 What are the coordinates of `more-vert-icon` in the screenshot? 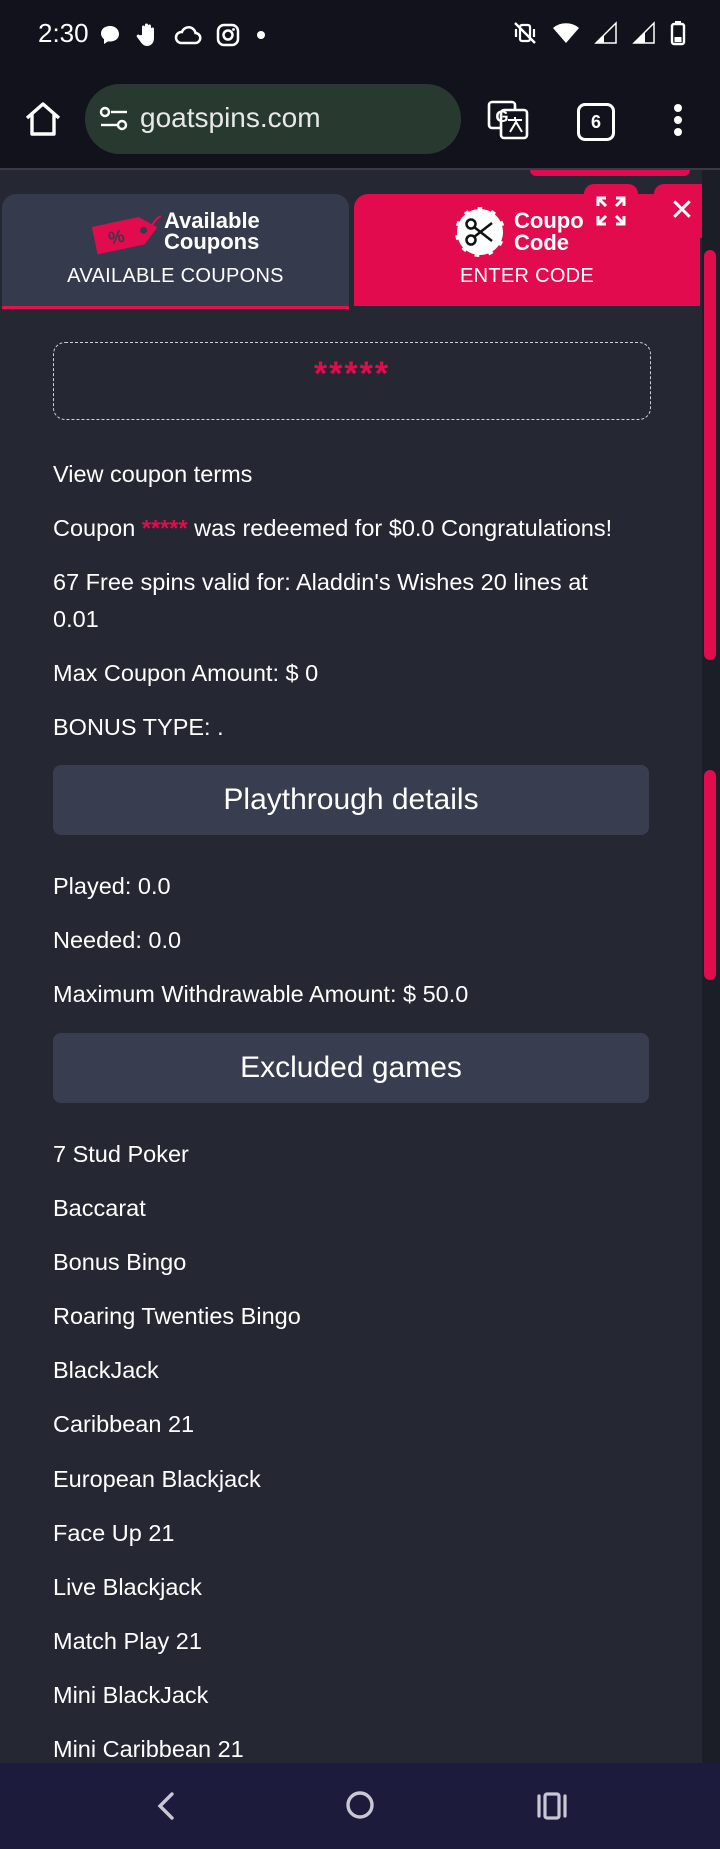 It's located at (678, 120).